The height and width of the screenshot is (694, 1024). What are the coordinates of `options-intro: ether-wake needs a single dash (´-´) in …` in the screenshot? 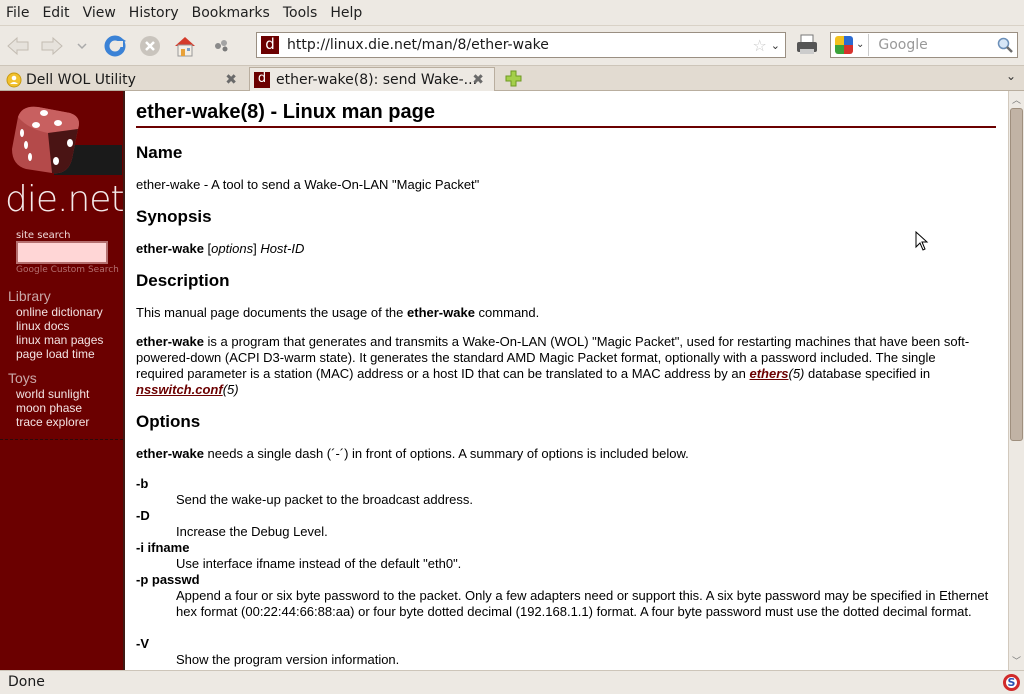 It's located at (566, 454).